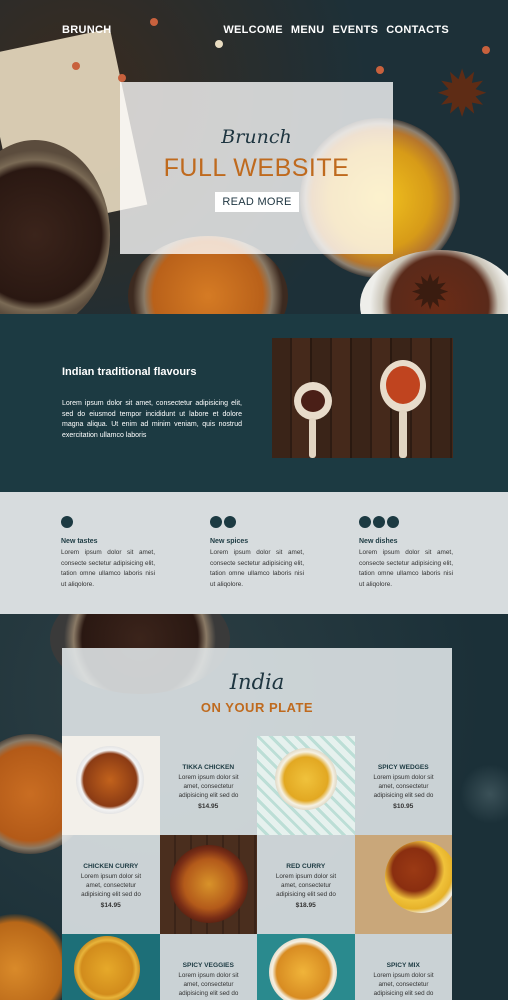 This screenshot has height=1000, width=508. I want to click on background-decoration, so click(484, 794).